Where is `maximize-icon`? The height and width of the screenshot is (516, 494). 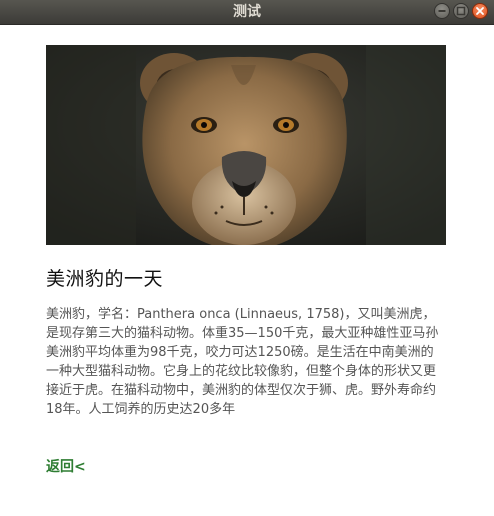 maximize-icon is located at coordinates (461, 11).